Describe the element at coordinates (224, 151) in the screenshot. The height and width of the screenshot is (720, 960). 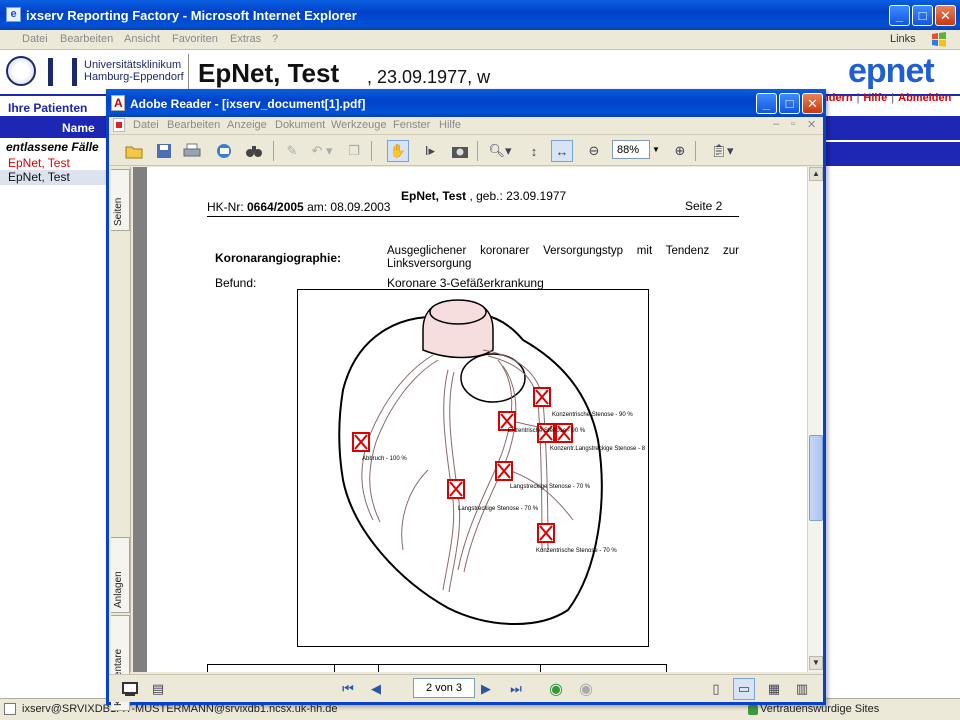
I see `email-icon` at that location.